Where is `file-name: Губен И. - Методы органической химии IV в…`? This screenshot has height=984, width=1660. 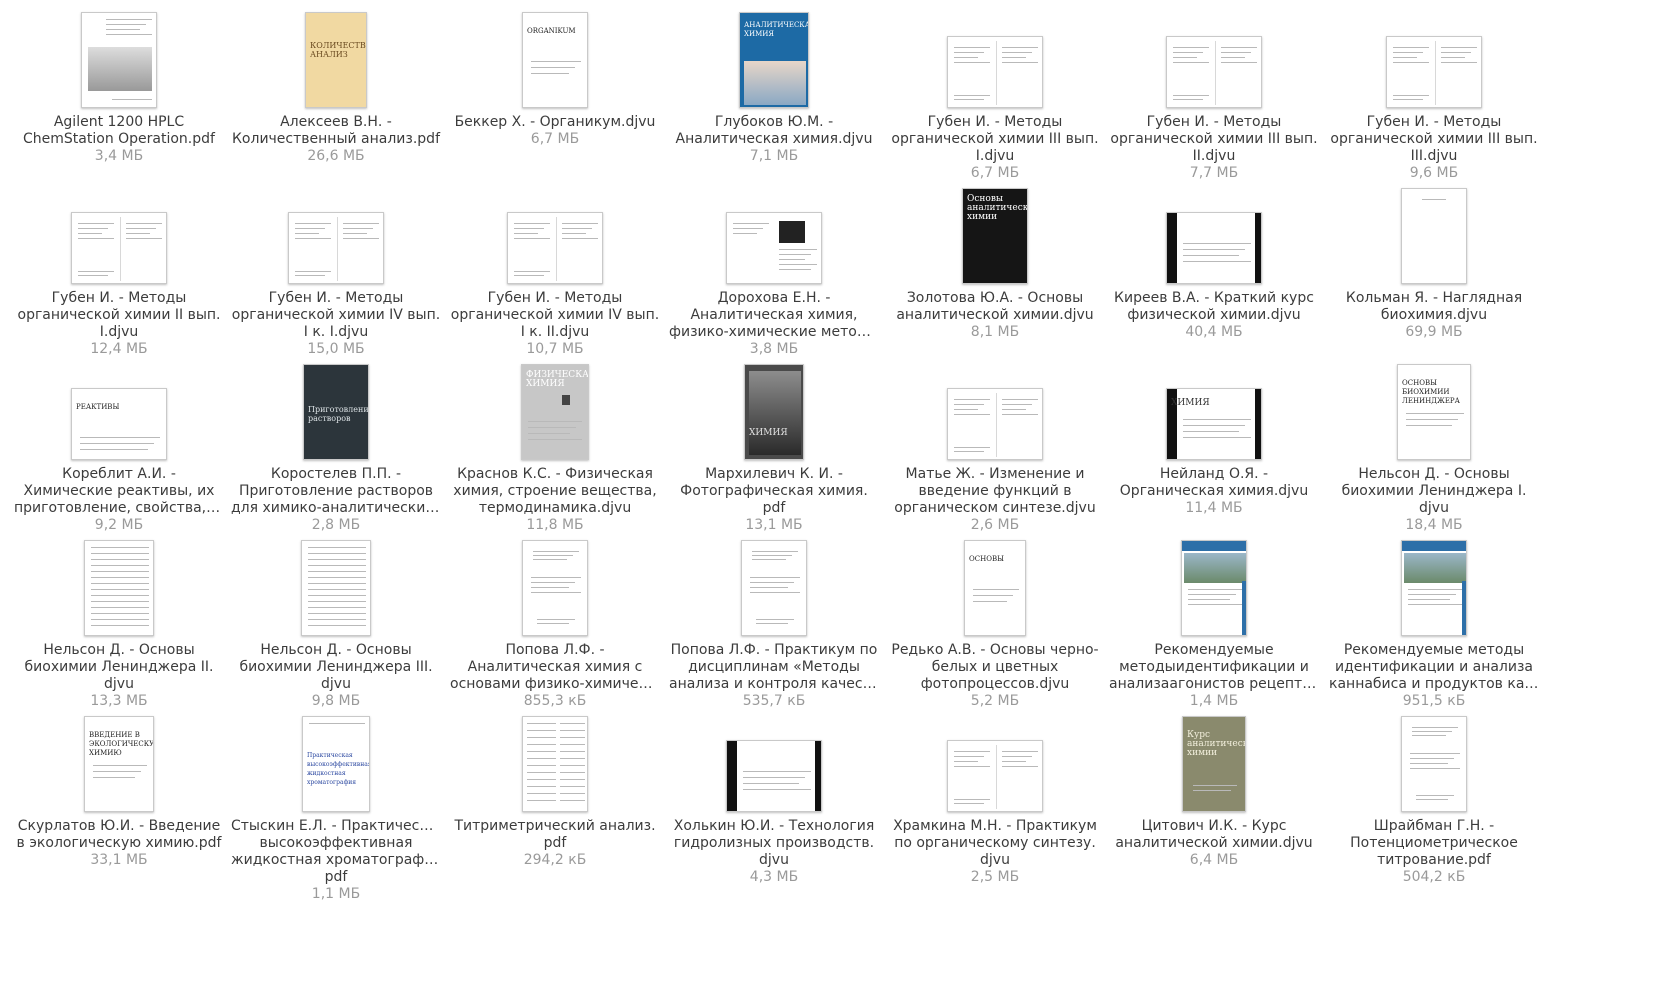 file-name: Губен И. - Методы органической химии IV в… is located at coordinates (336, 324).